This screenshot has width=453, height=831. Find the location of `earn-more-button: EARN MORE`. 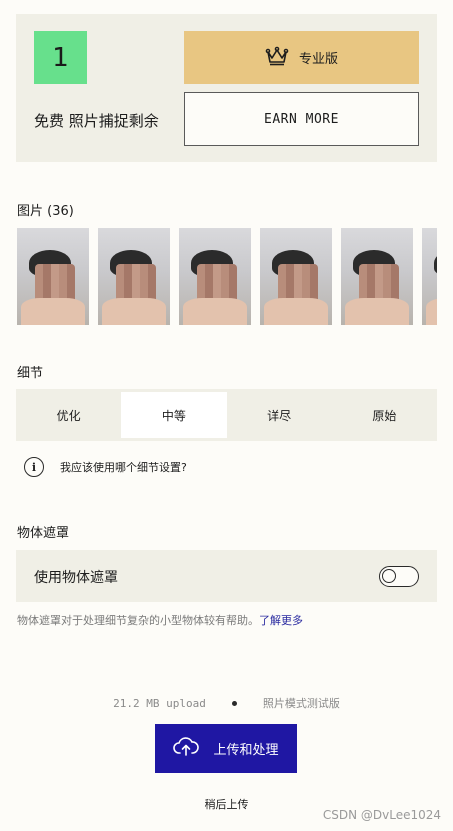

earn-more-button: EARN MORE is located at coordinates (301, 119).